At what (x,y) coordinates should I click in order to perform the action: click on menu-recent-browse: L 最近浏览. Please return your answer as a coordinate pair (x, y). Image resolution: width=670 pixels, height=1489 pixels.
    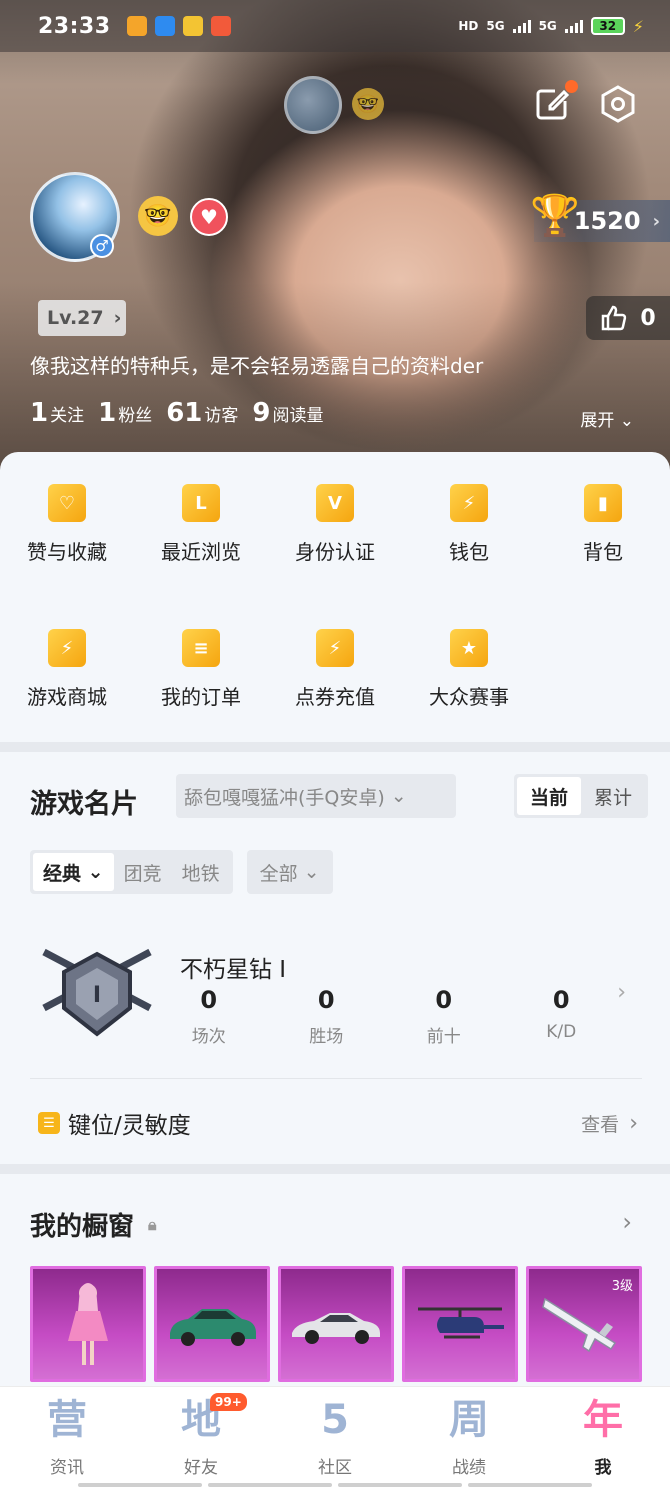
    Looking at the image, I should click on (201, 520).